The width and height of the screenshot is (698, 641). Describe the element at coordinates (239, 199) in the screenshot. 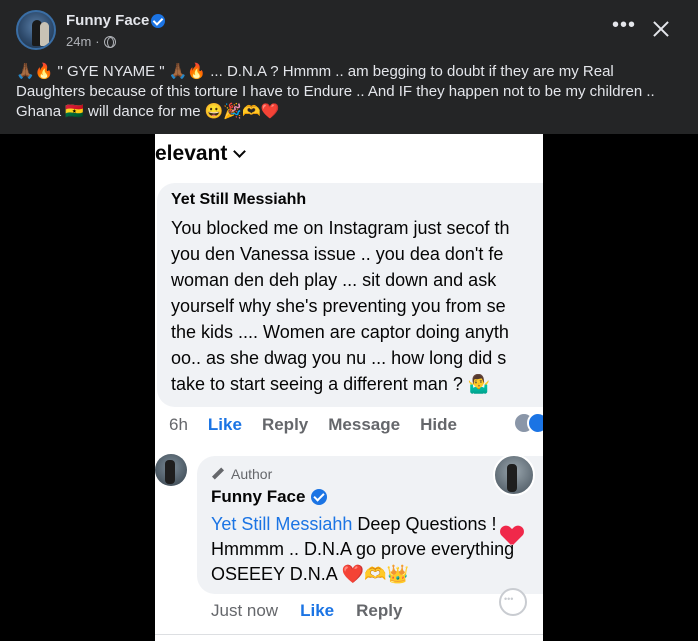

I see `commenter-name: Yet Still Messiahh` at that location.